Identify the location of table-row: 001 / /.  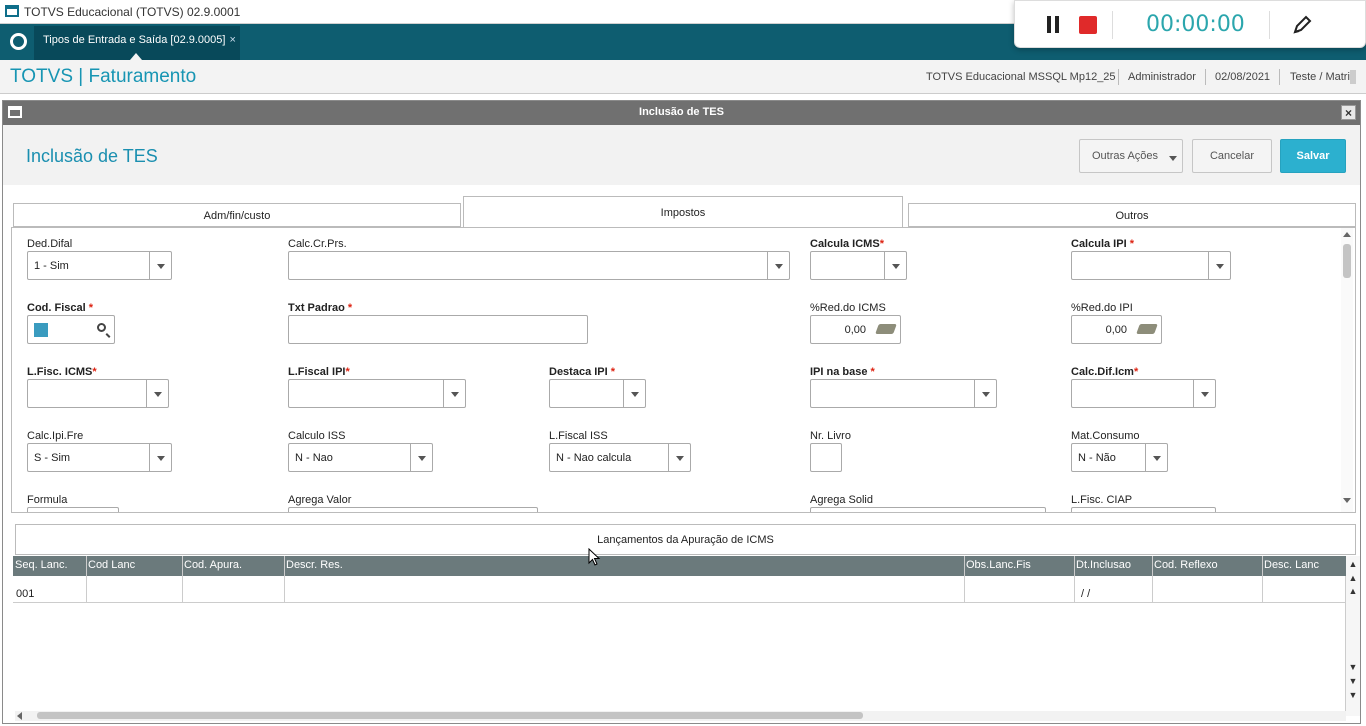
(679, 594).